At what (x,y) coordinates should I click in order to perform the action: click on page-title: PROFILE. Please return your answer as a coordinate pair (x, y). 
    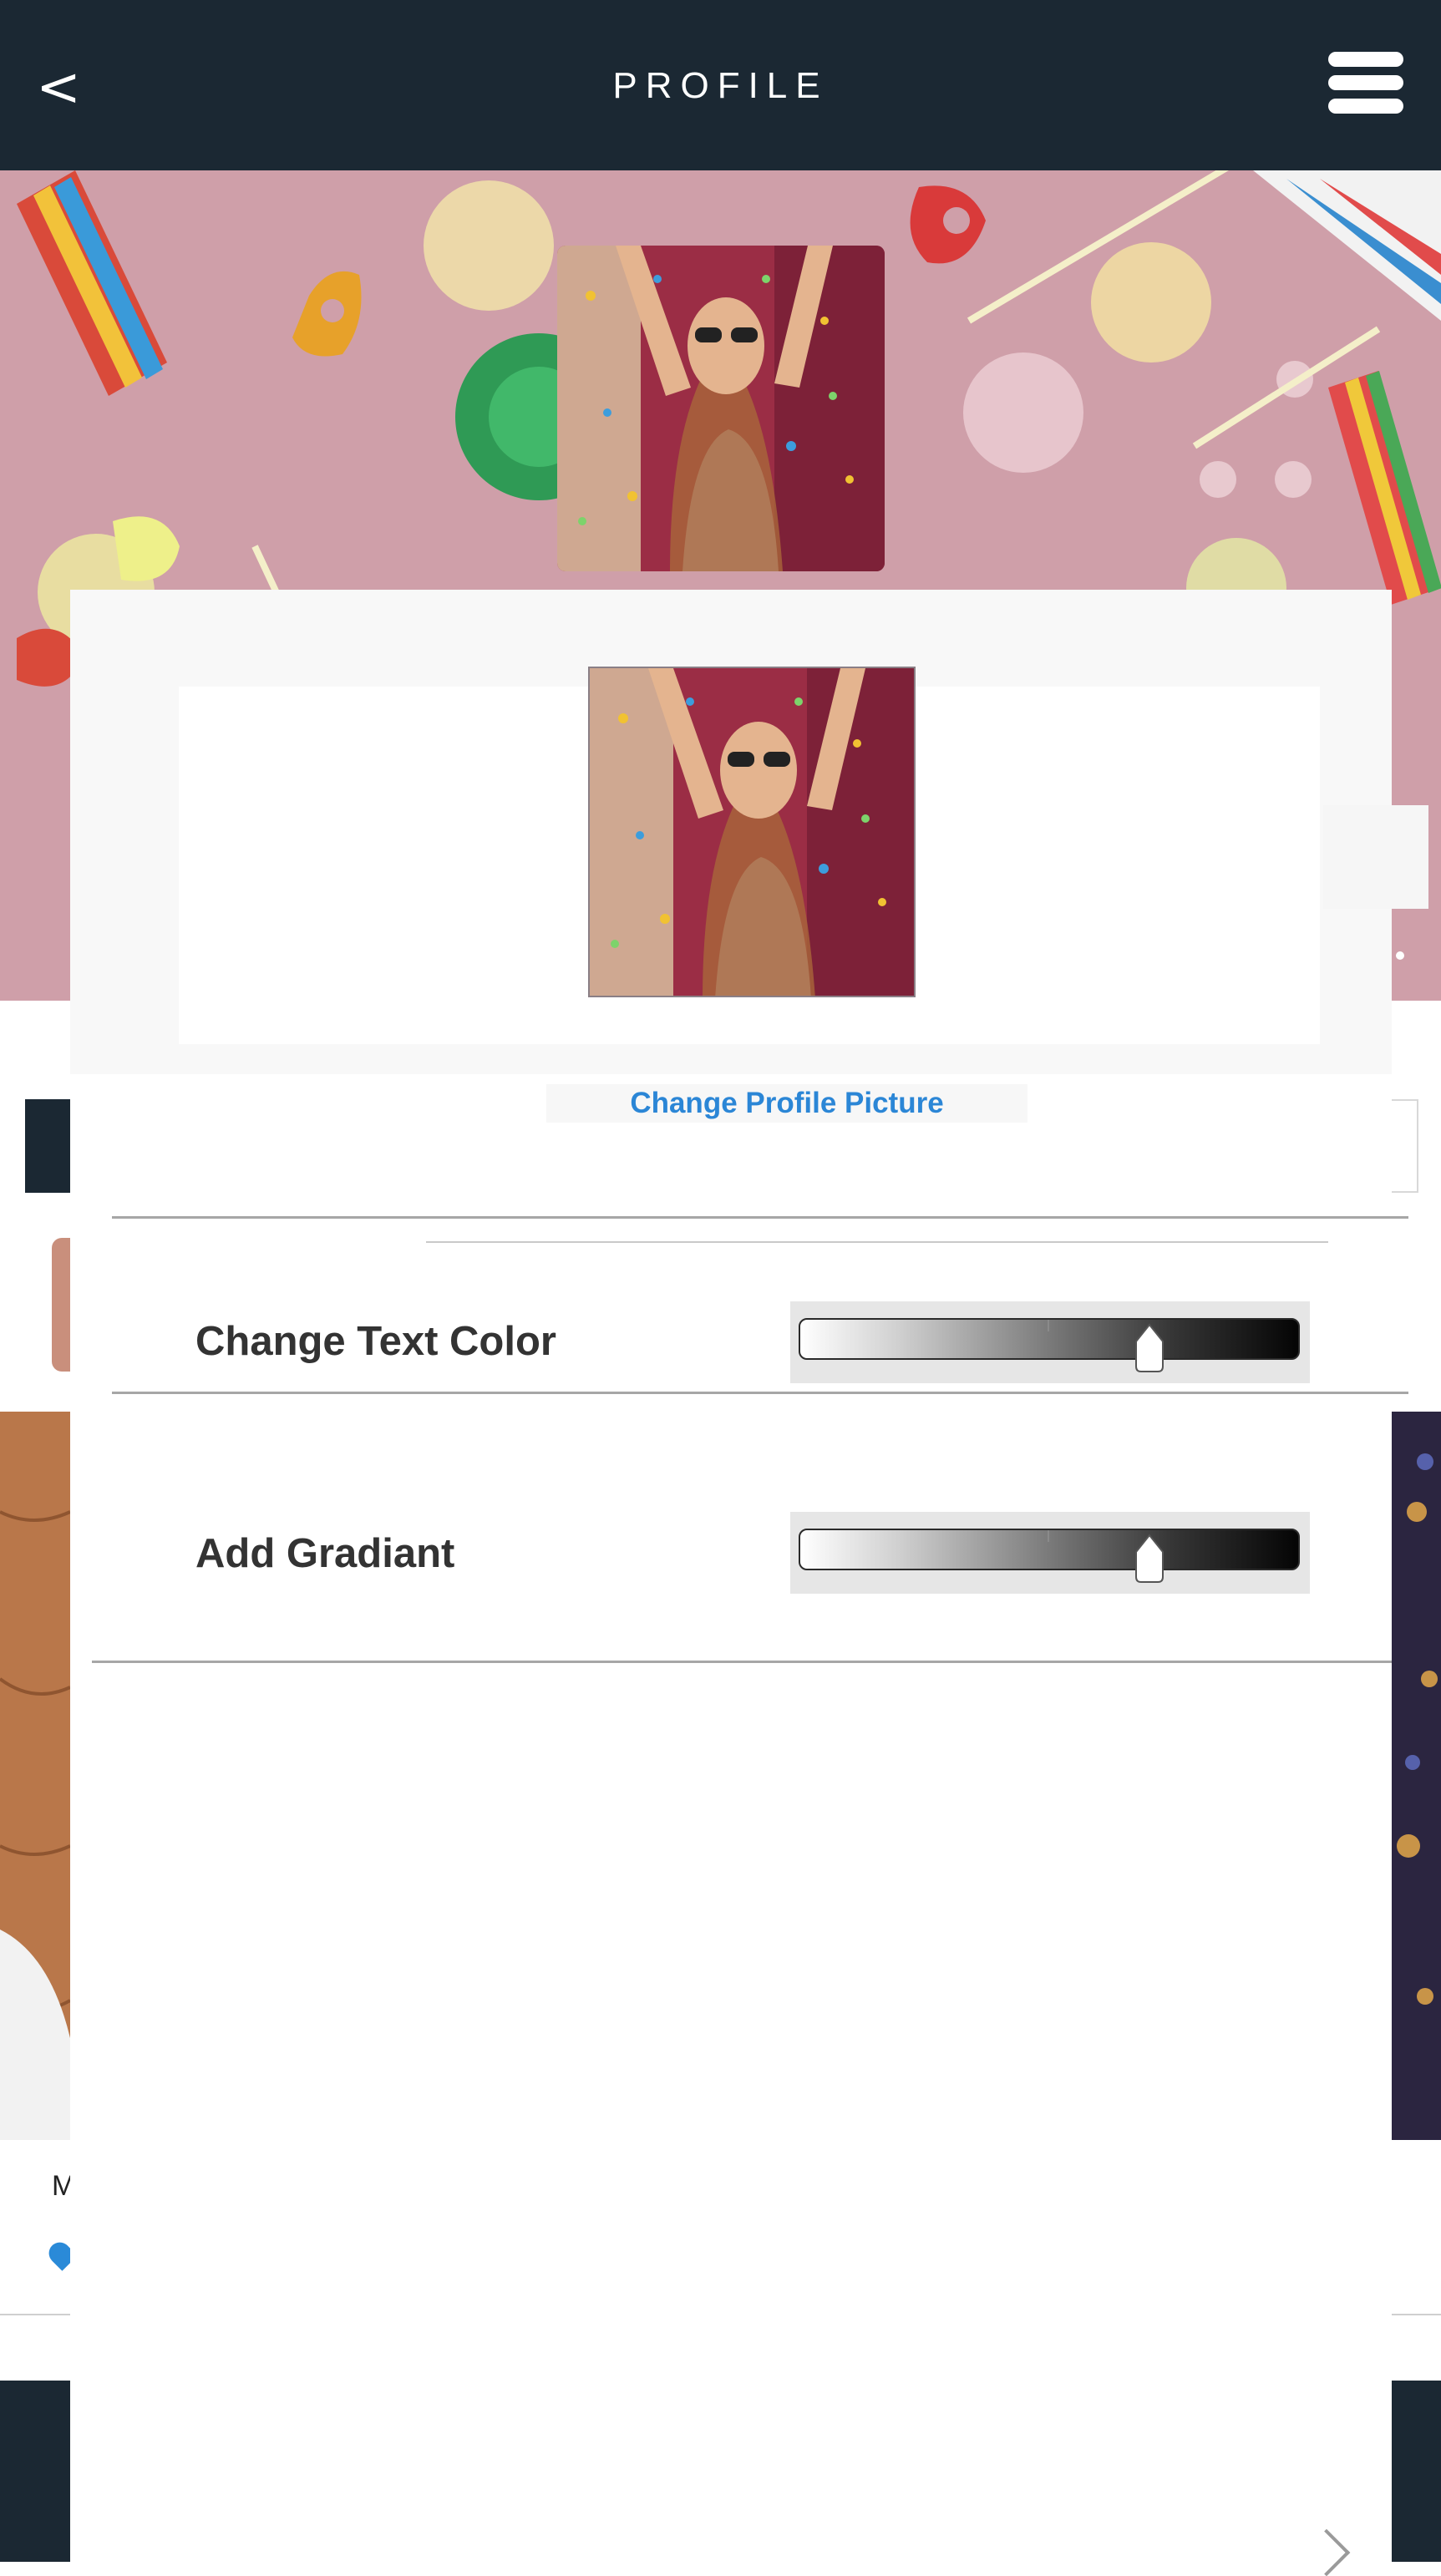
    Looking at the image, I should click on (721, 85).